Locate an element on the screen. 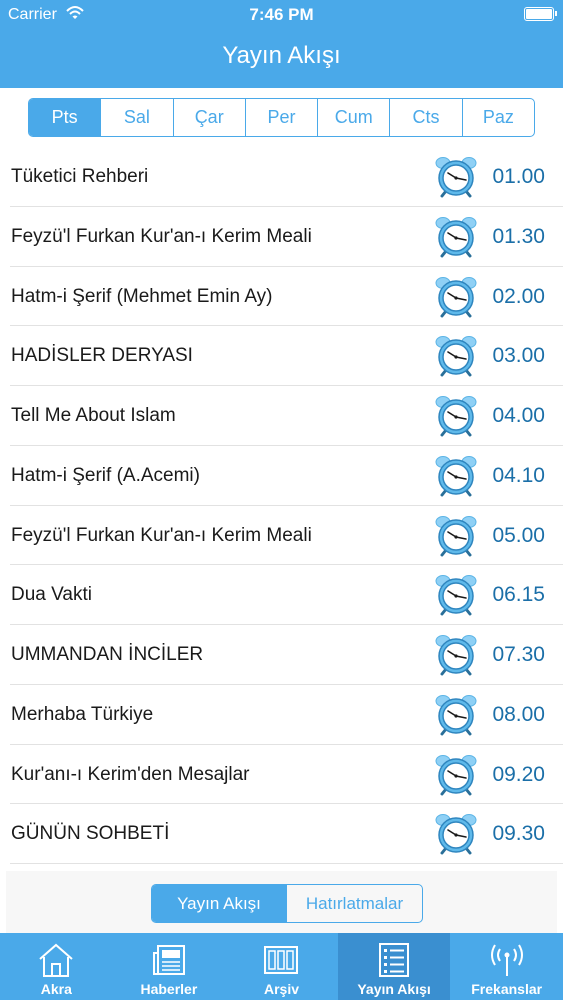 The width and height of the screenshot is (563, 1000). antenna-icon is located at coordinates (506, 960).